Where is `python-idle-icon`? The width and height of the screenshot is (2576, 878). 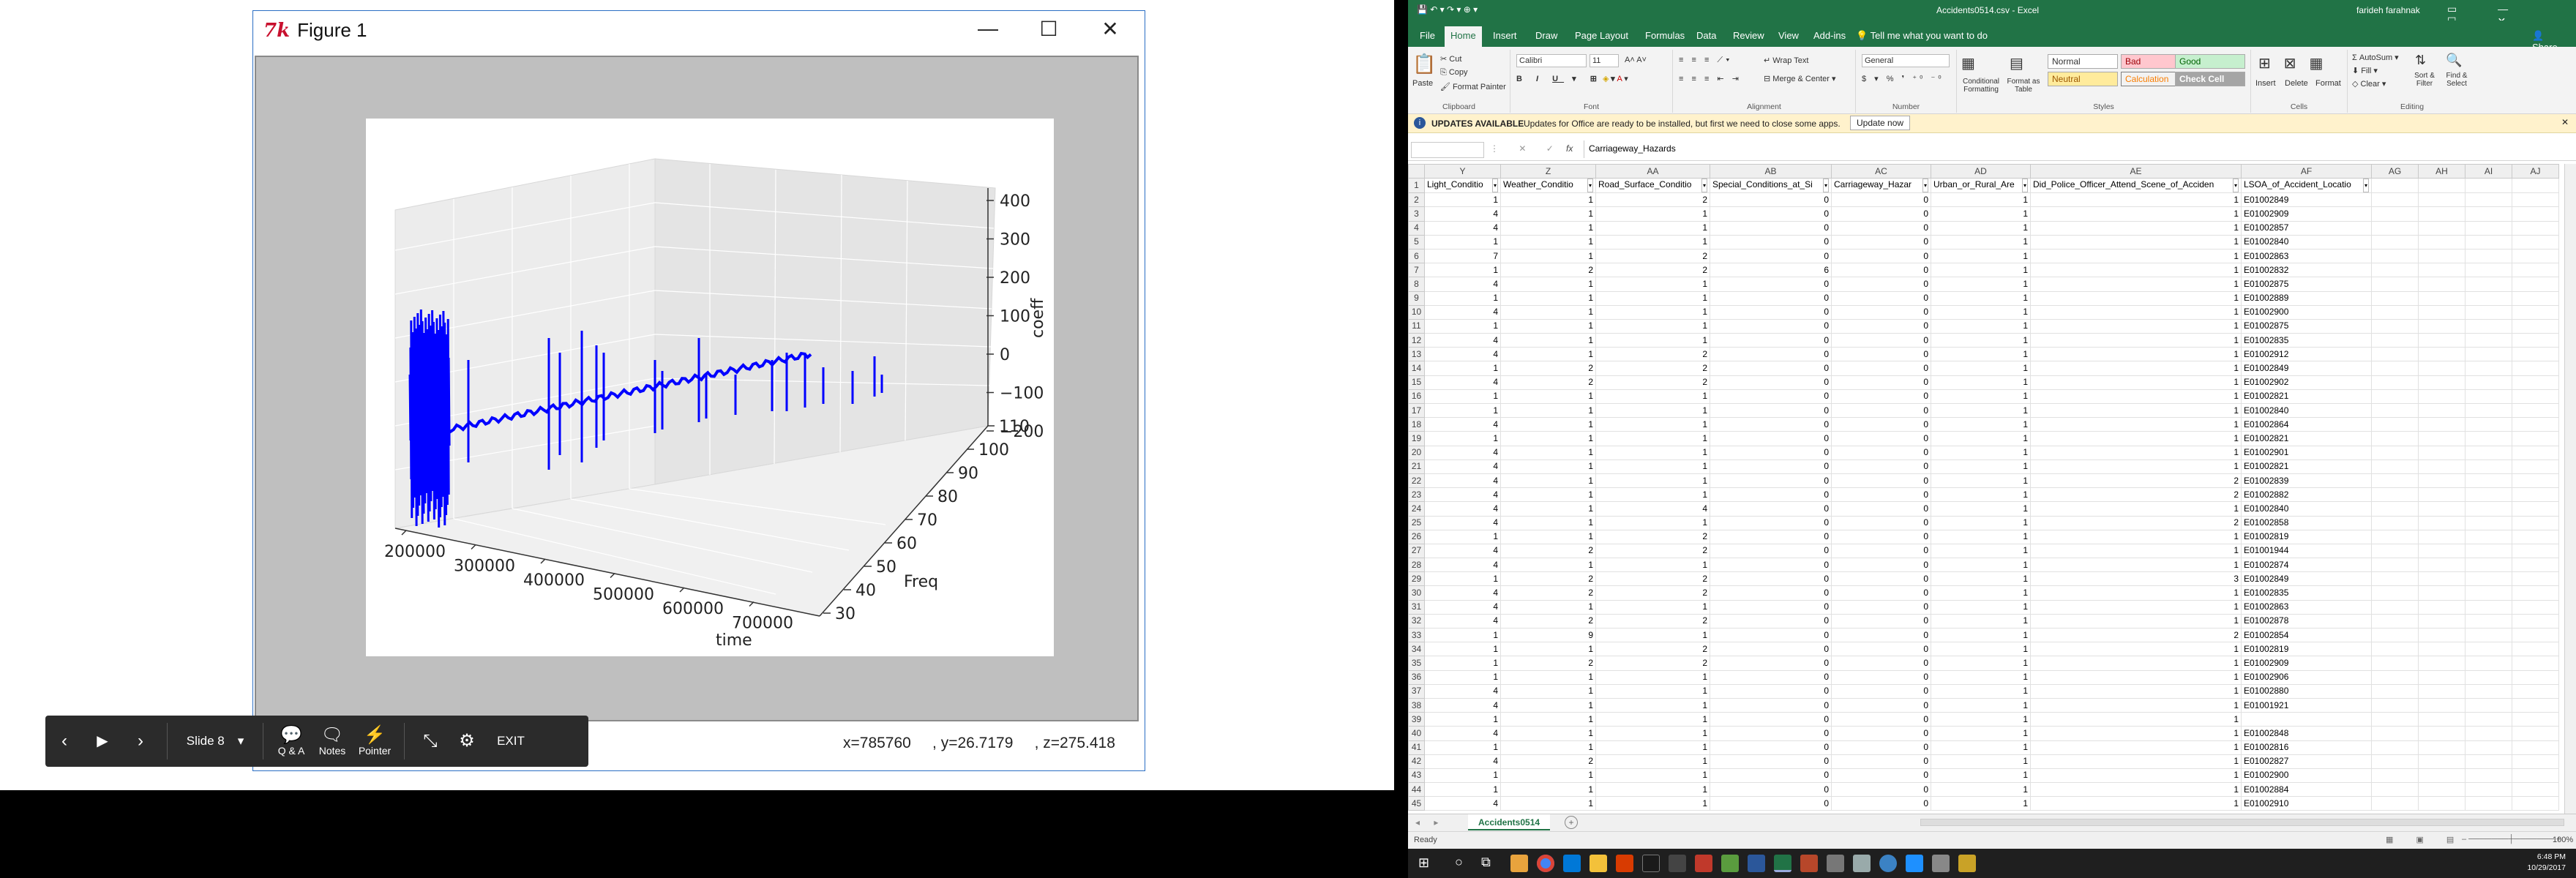 python-idle-icon is located at coordinates (1519, 863).